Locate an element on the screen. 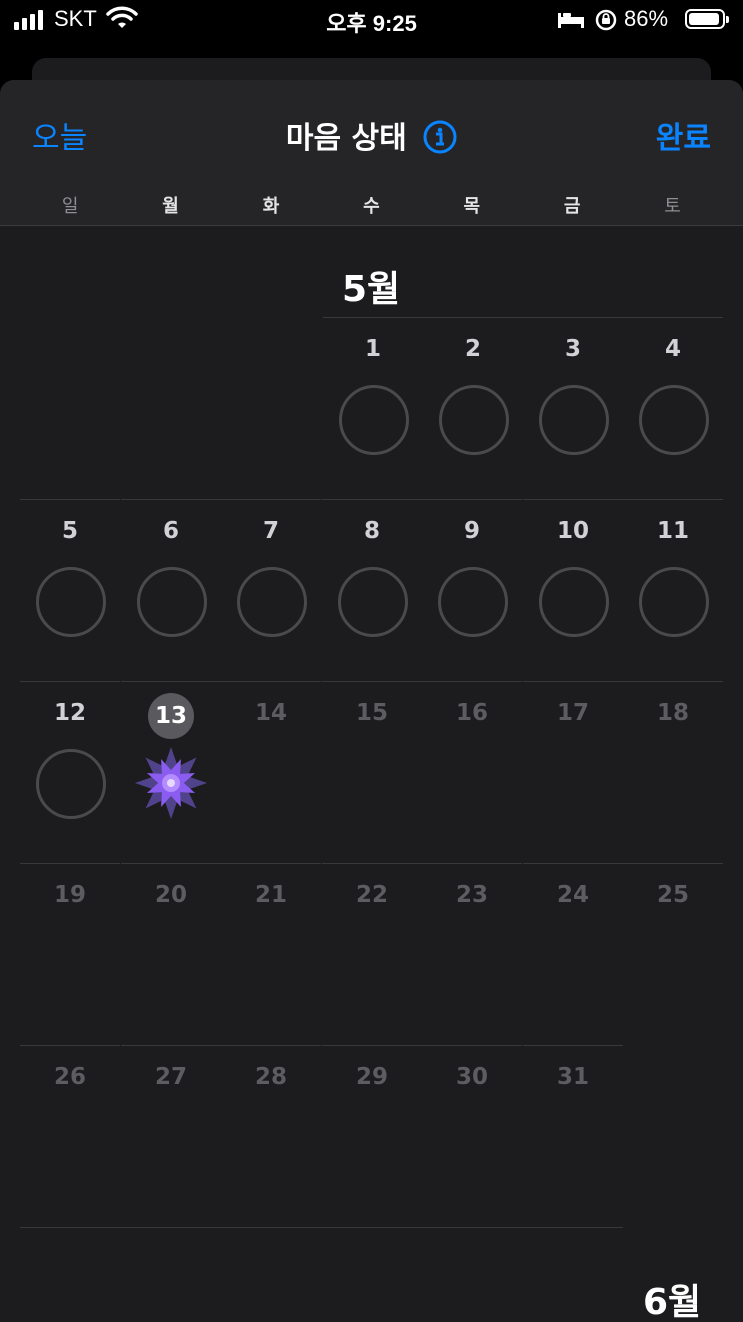 This screenshot has height=1322, width=743. weekday-wed: 수 is located at coordinates (371, 206).